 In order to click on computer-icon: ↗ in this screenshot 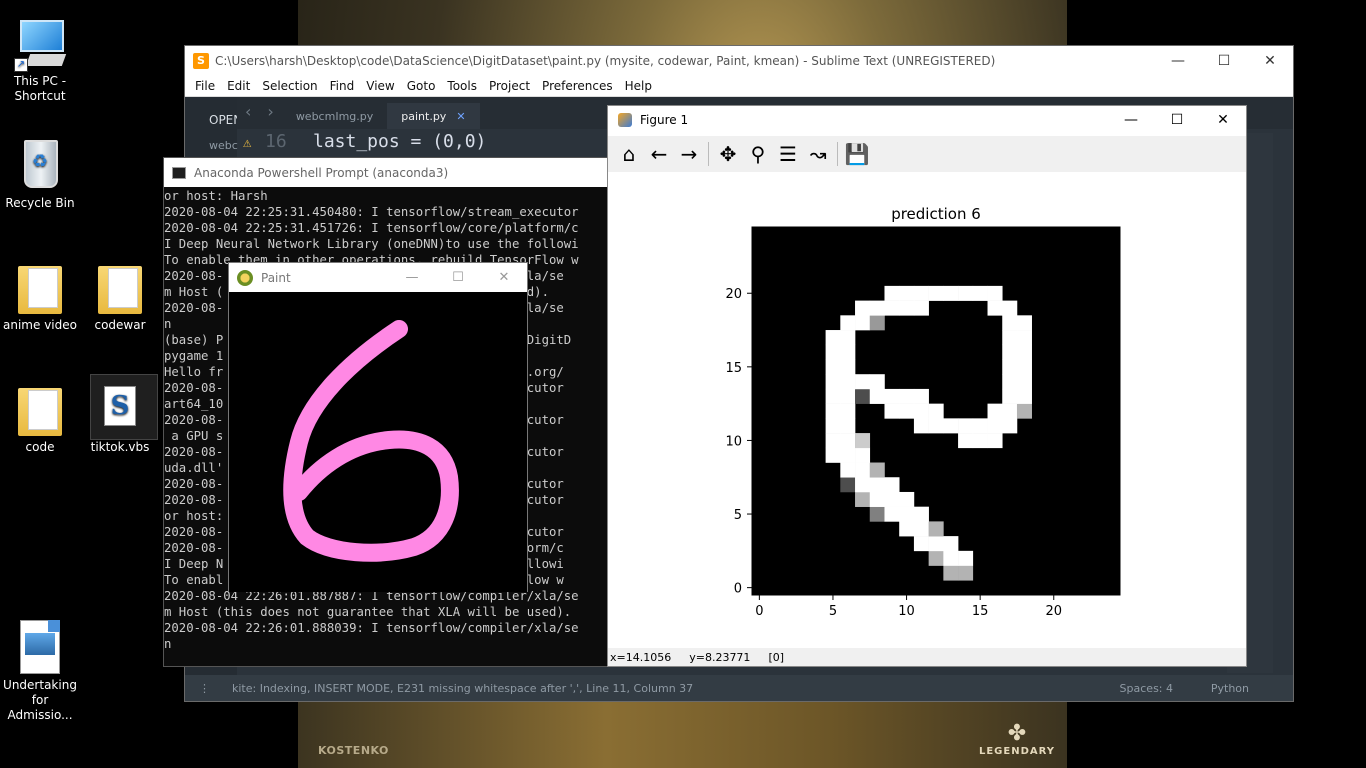, I will do `click(40, 43)`.